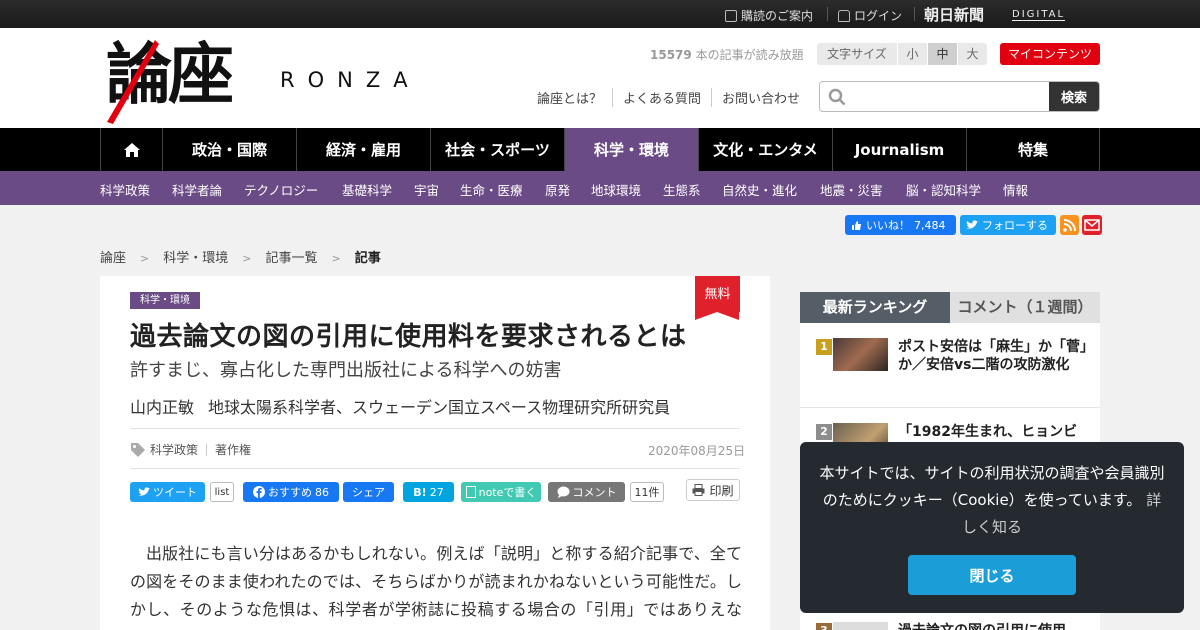 This screenshot has height=630, width=1200. Describe the element at coordinates (1074, 96) in the screenshot. I see `search-button: 検索` at that location.